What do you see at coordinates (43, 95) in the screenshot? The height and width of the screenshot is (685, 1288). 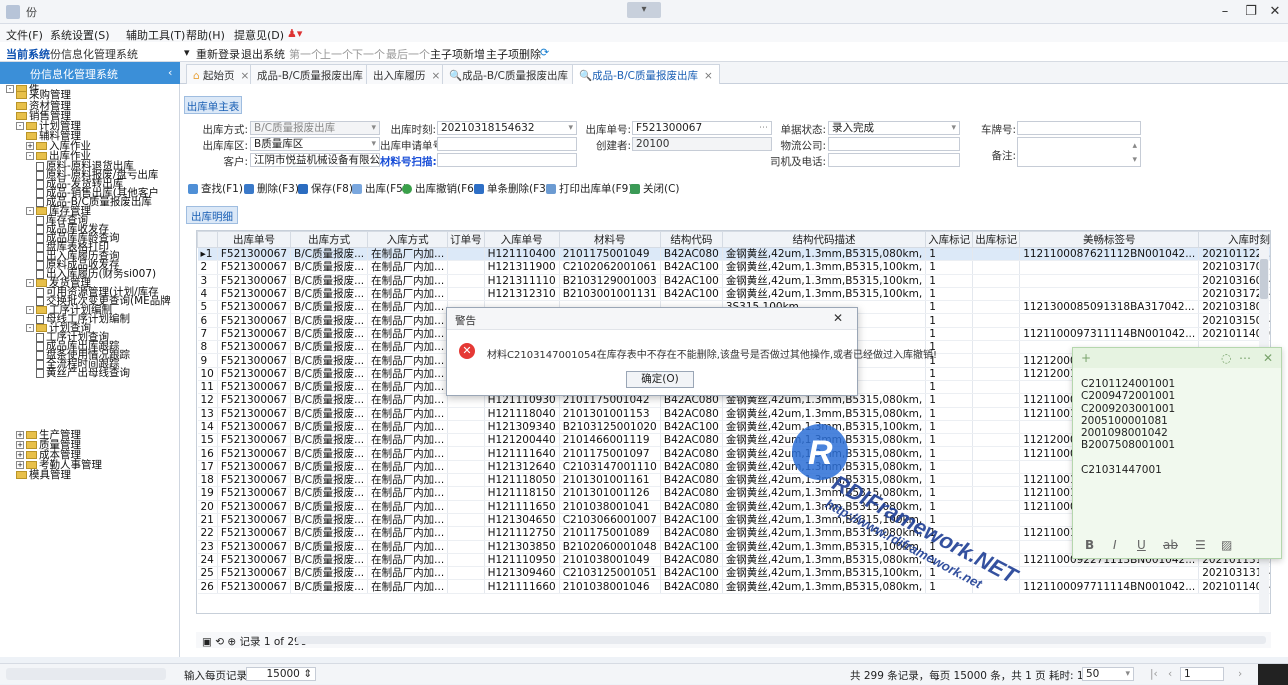 I see `tree-node: 采购管理` at bounding box center [43, 95].